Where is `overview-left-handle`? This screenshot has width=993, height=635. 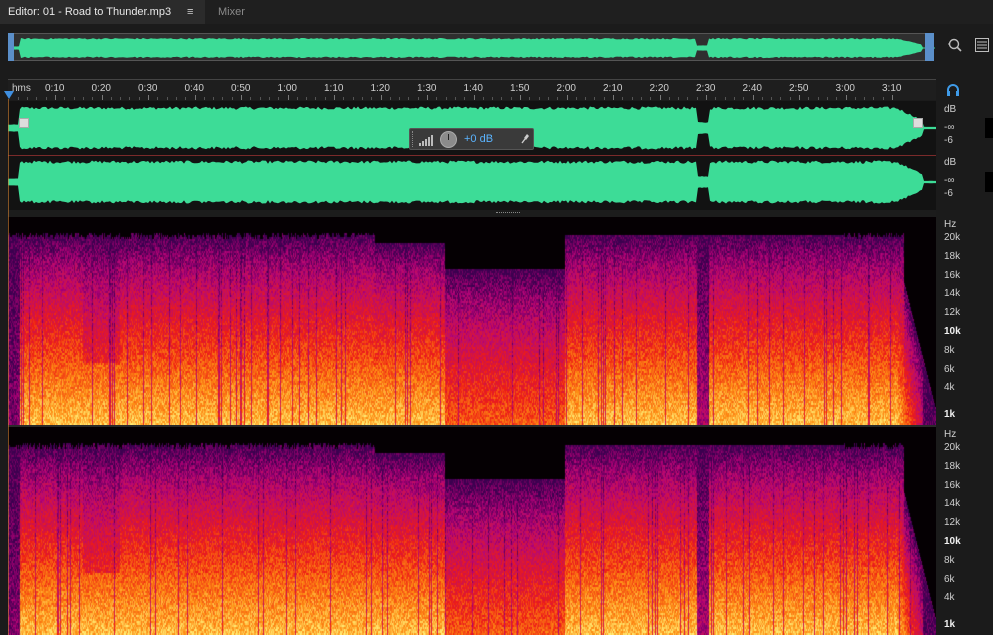 overview-left-handle is located at coordinates (11, 47).